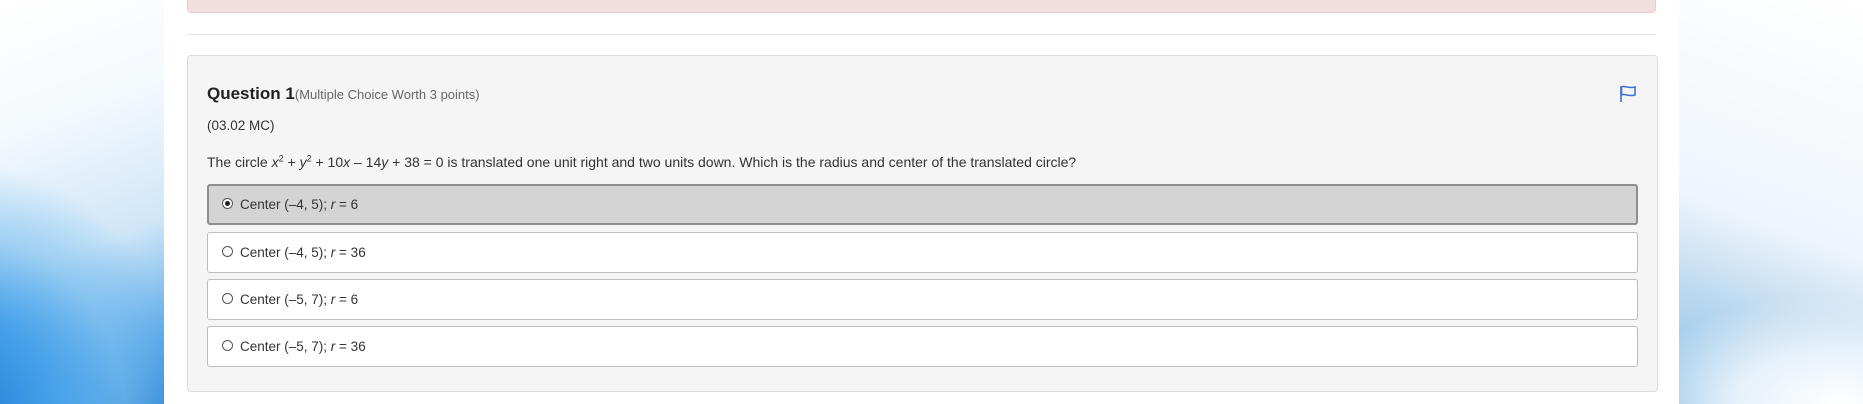  Describe the element at coordinates (921, 6) in the screenshot. I see `alert-banner` at that location.